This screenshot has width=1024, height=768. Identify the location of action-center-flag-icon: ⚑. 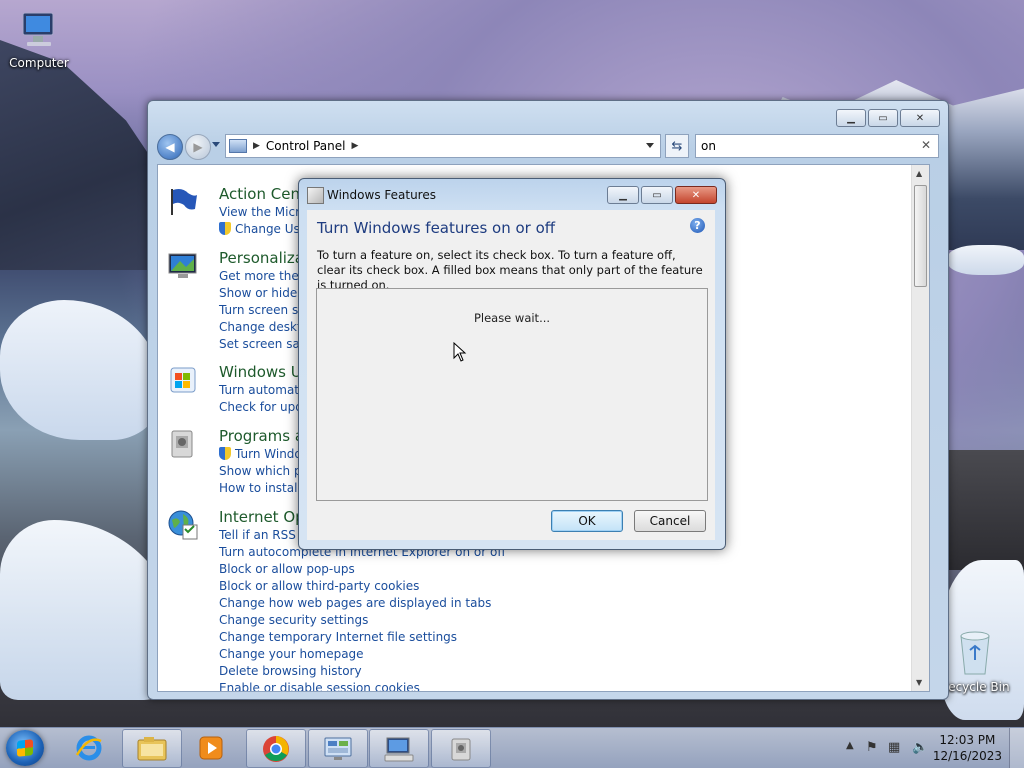
(872, 747).